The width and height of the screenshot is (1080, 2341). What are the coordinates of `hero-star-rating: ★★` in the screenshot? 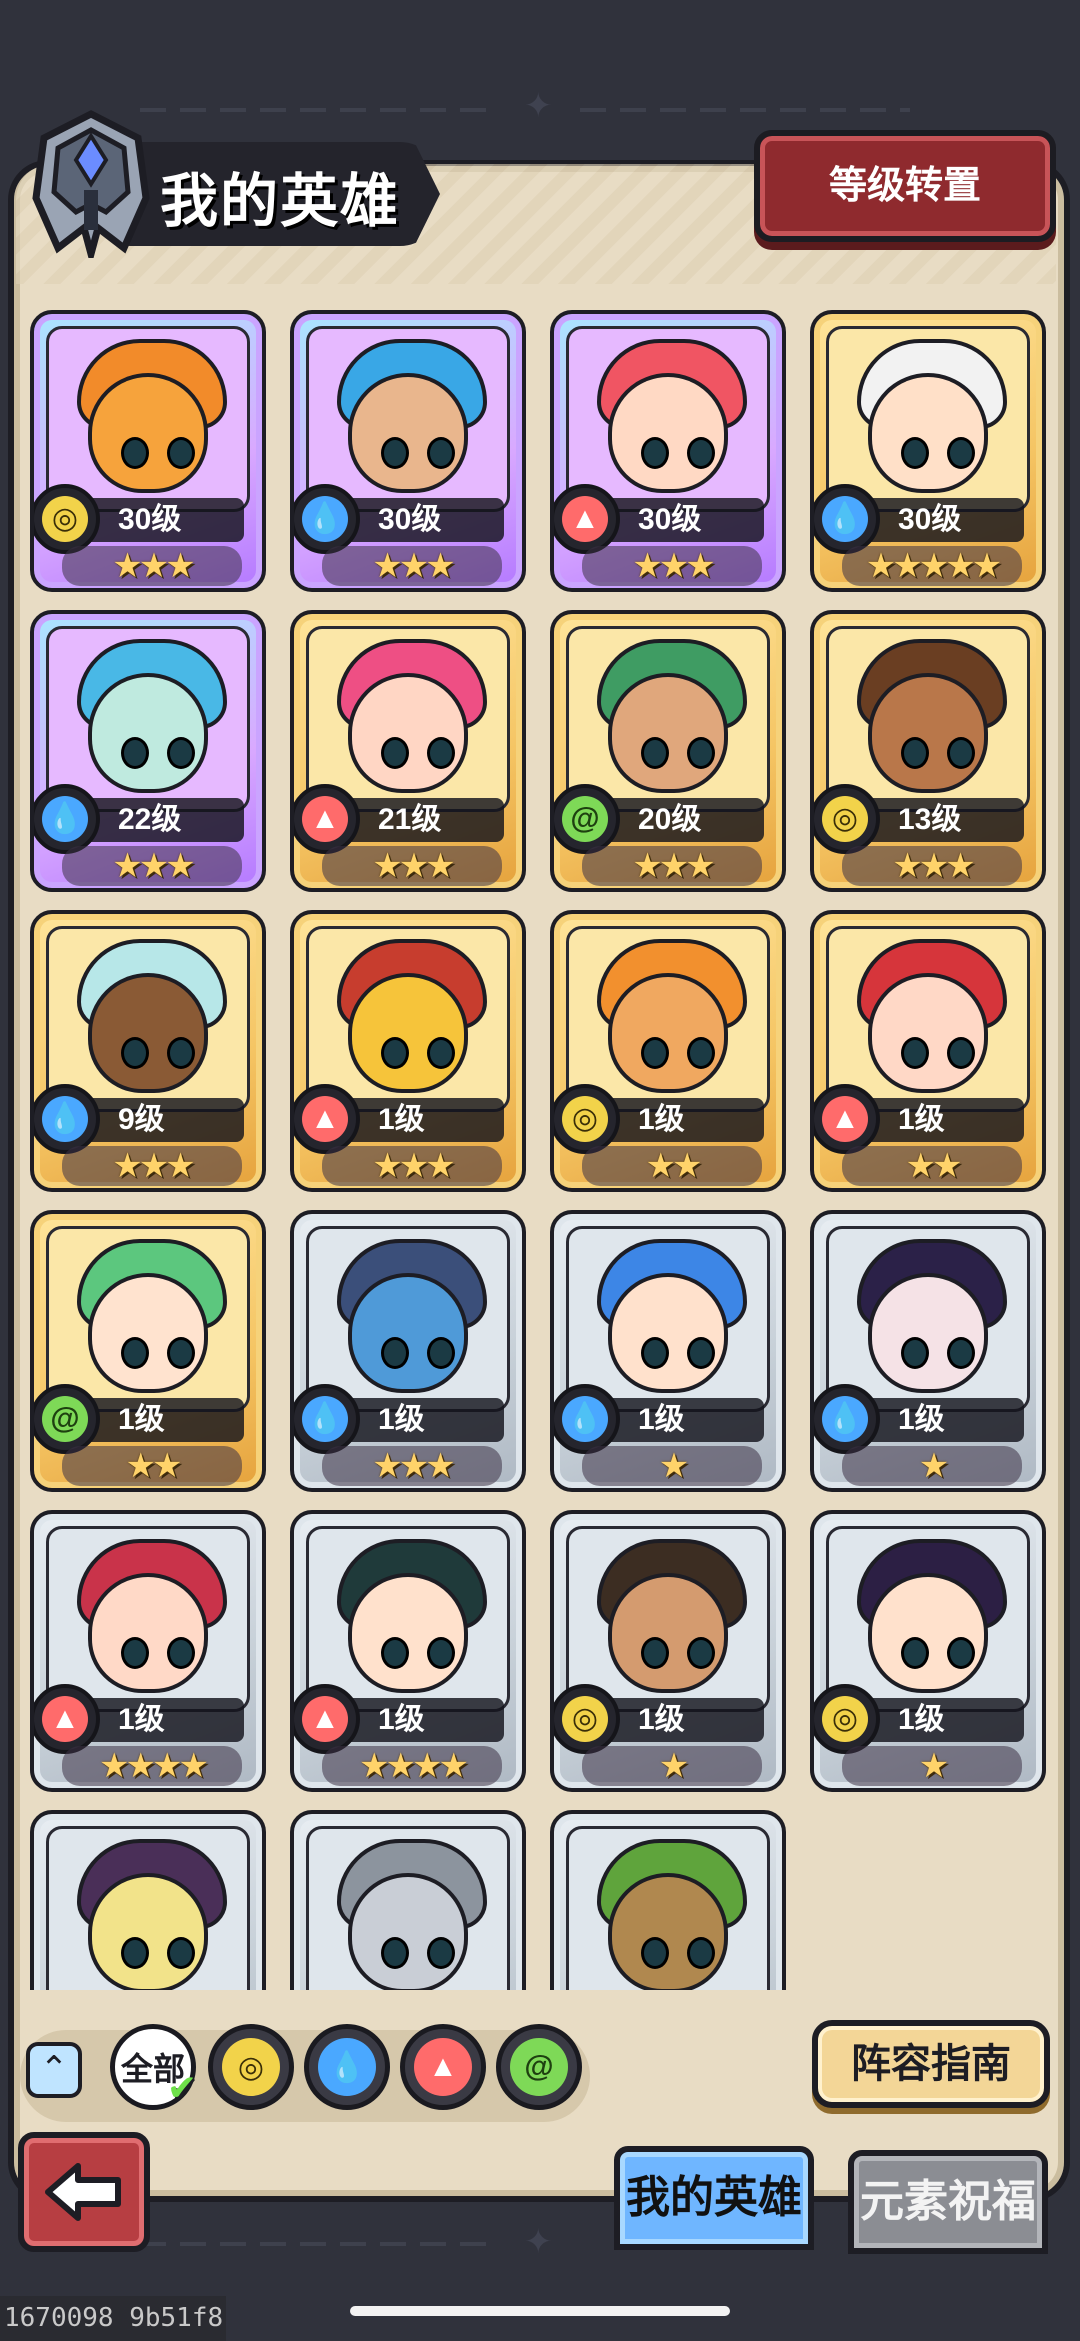 It's located at (932, 1166).